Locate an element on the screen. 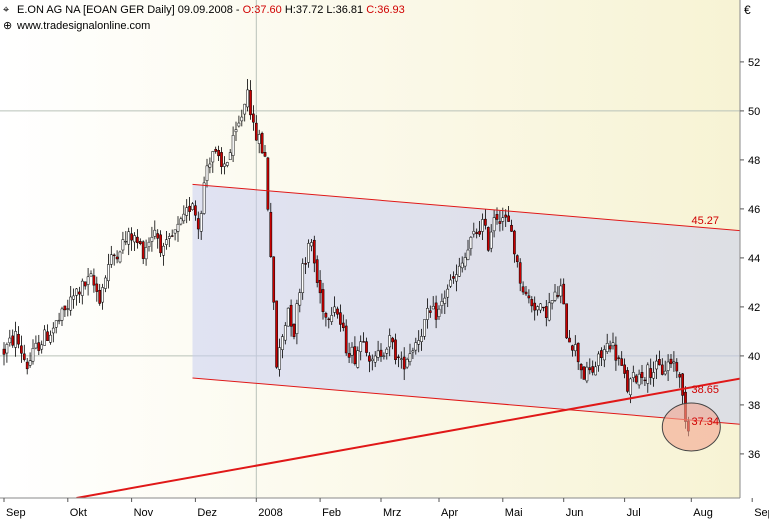 The image size is (769, 525). y-tick-label: 40 is located at coordinates (754, 357).